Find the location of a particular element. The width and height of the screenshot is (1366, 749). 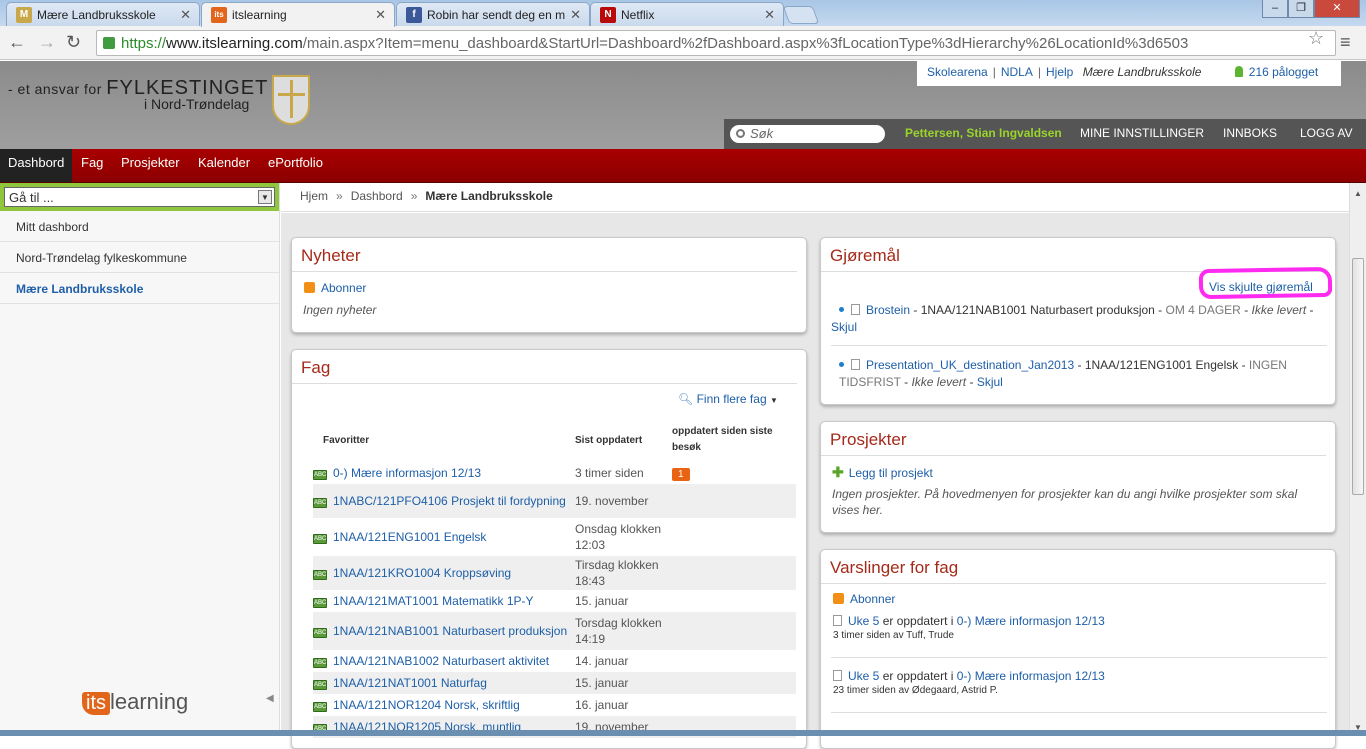

nav-kalender: Kalender is located at coordinates (224, 165).